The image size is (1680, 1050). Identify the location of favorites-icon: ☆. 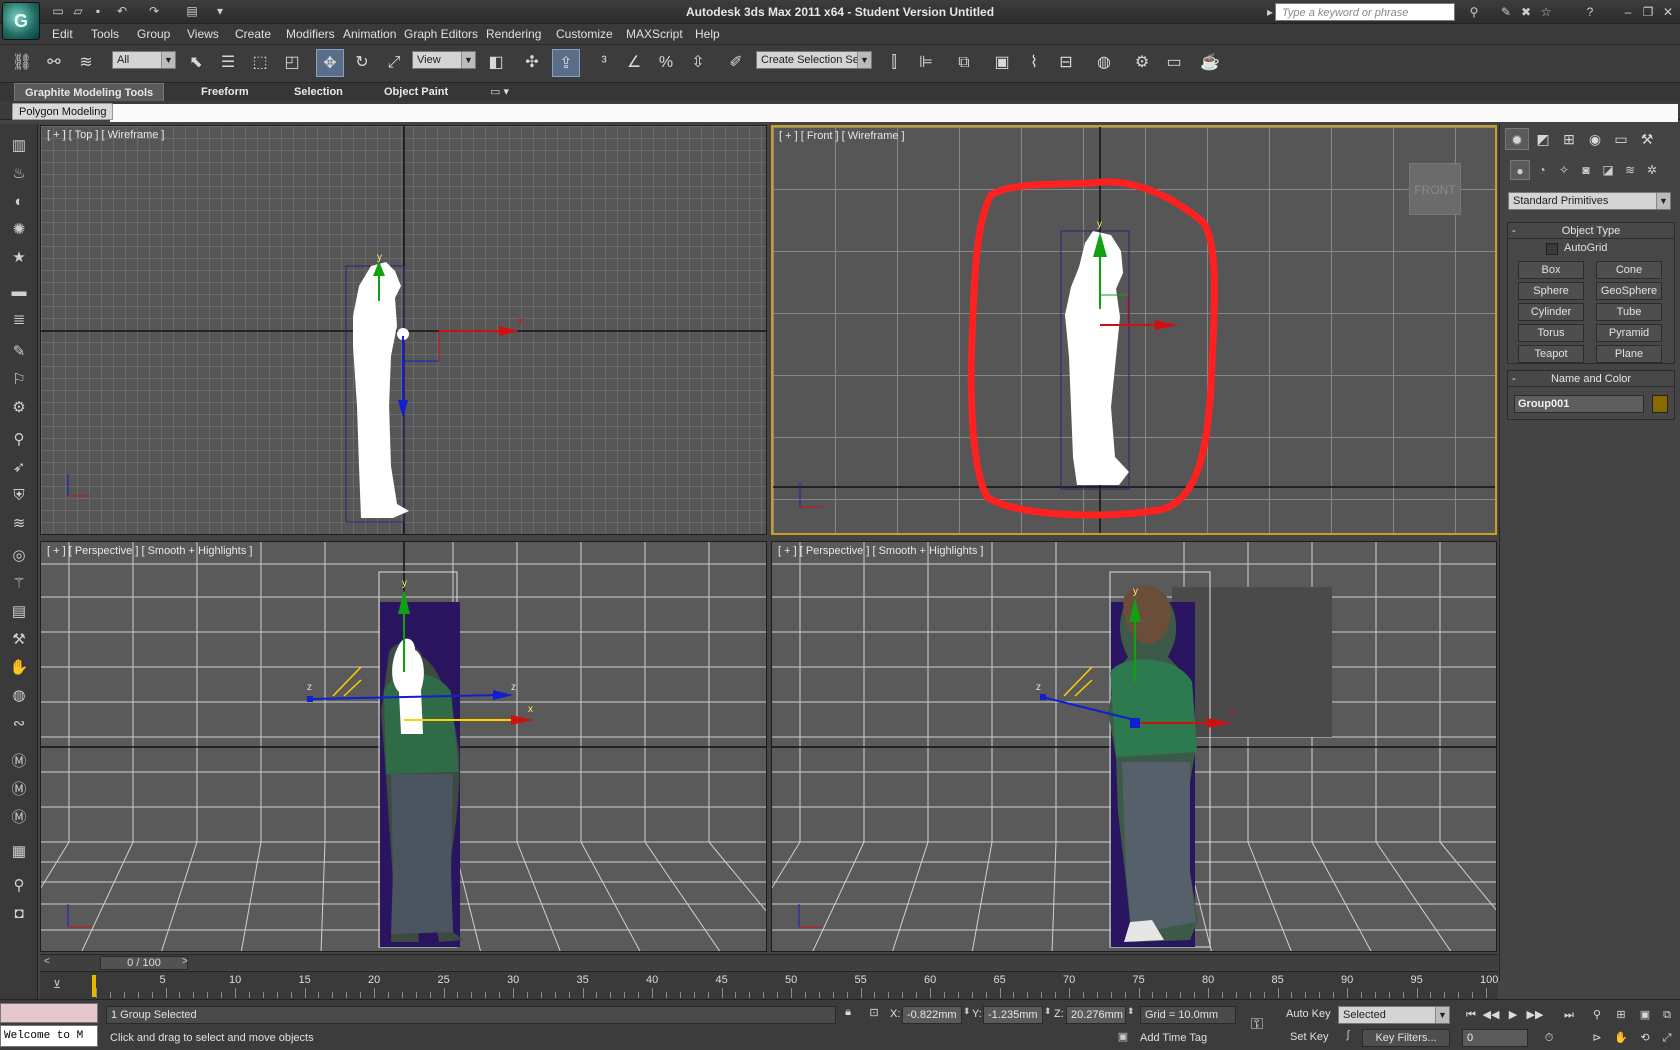
(1546, 12).